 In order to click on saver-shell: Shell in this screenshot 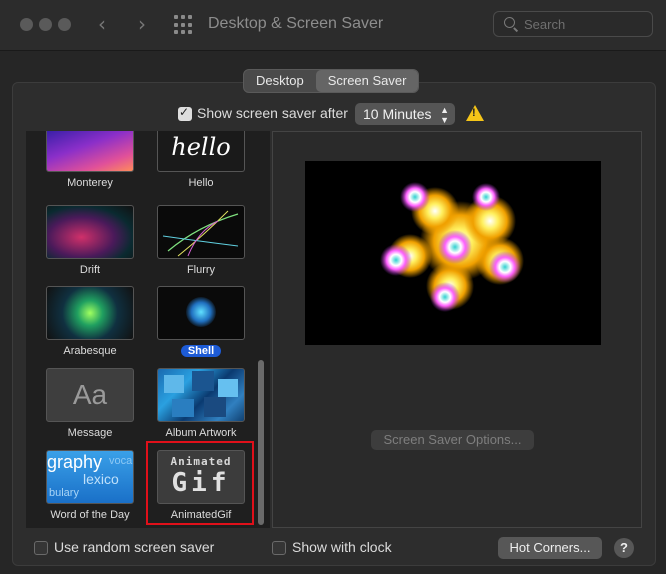, I will do `click(201, 322)`.